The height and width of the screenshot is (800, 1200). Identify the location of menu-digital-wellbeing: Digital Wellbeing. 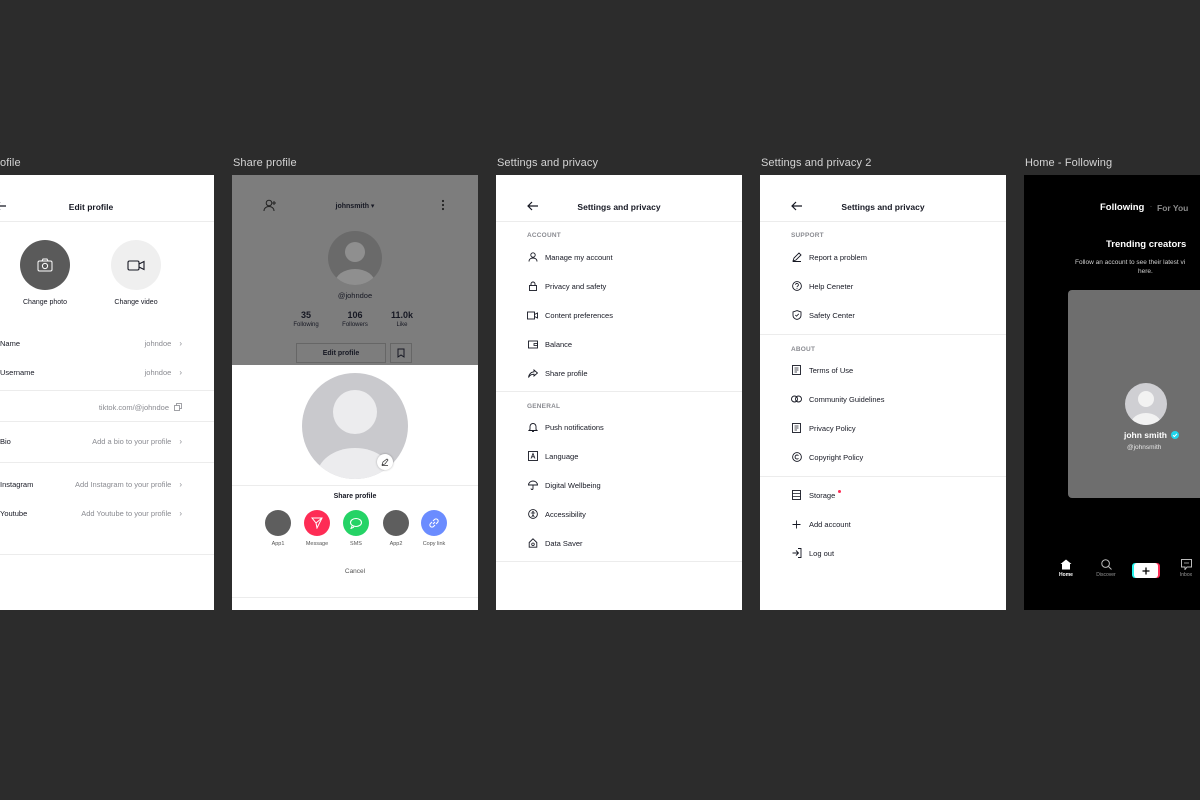
(624, 485).